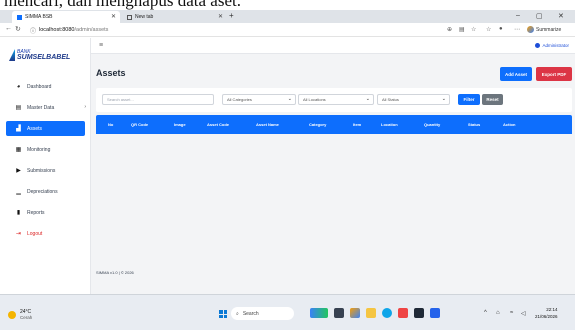 The image size is (575, 330). What do you see at coordinates (474, 124) in the screenshot?
I see `column-header: Status` at bounding box center [474, 124].